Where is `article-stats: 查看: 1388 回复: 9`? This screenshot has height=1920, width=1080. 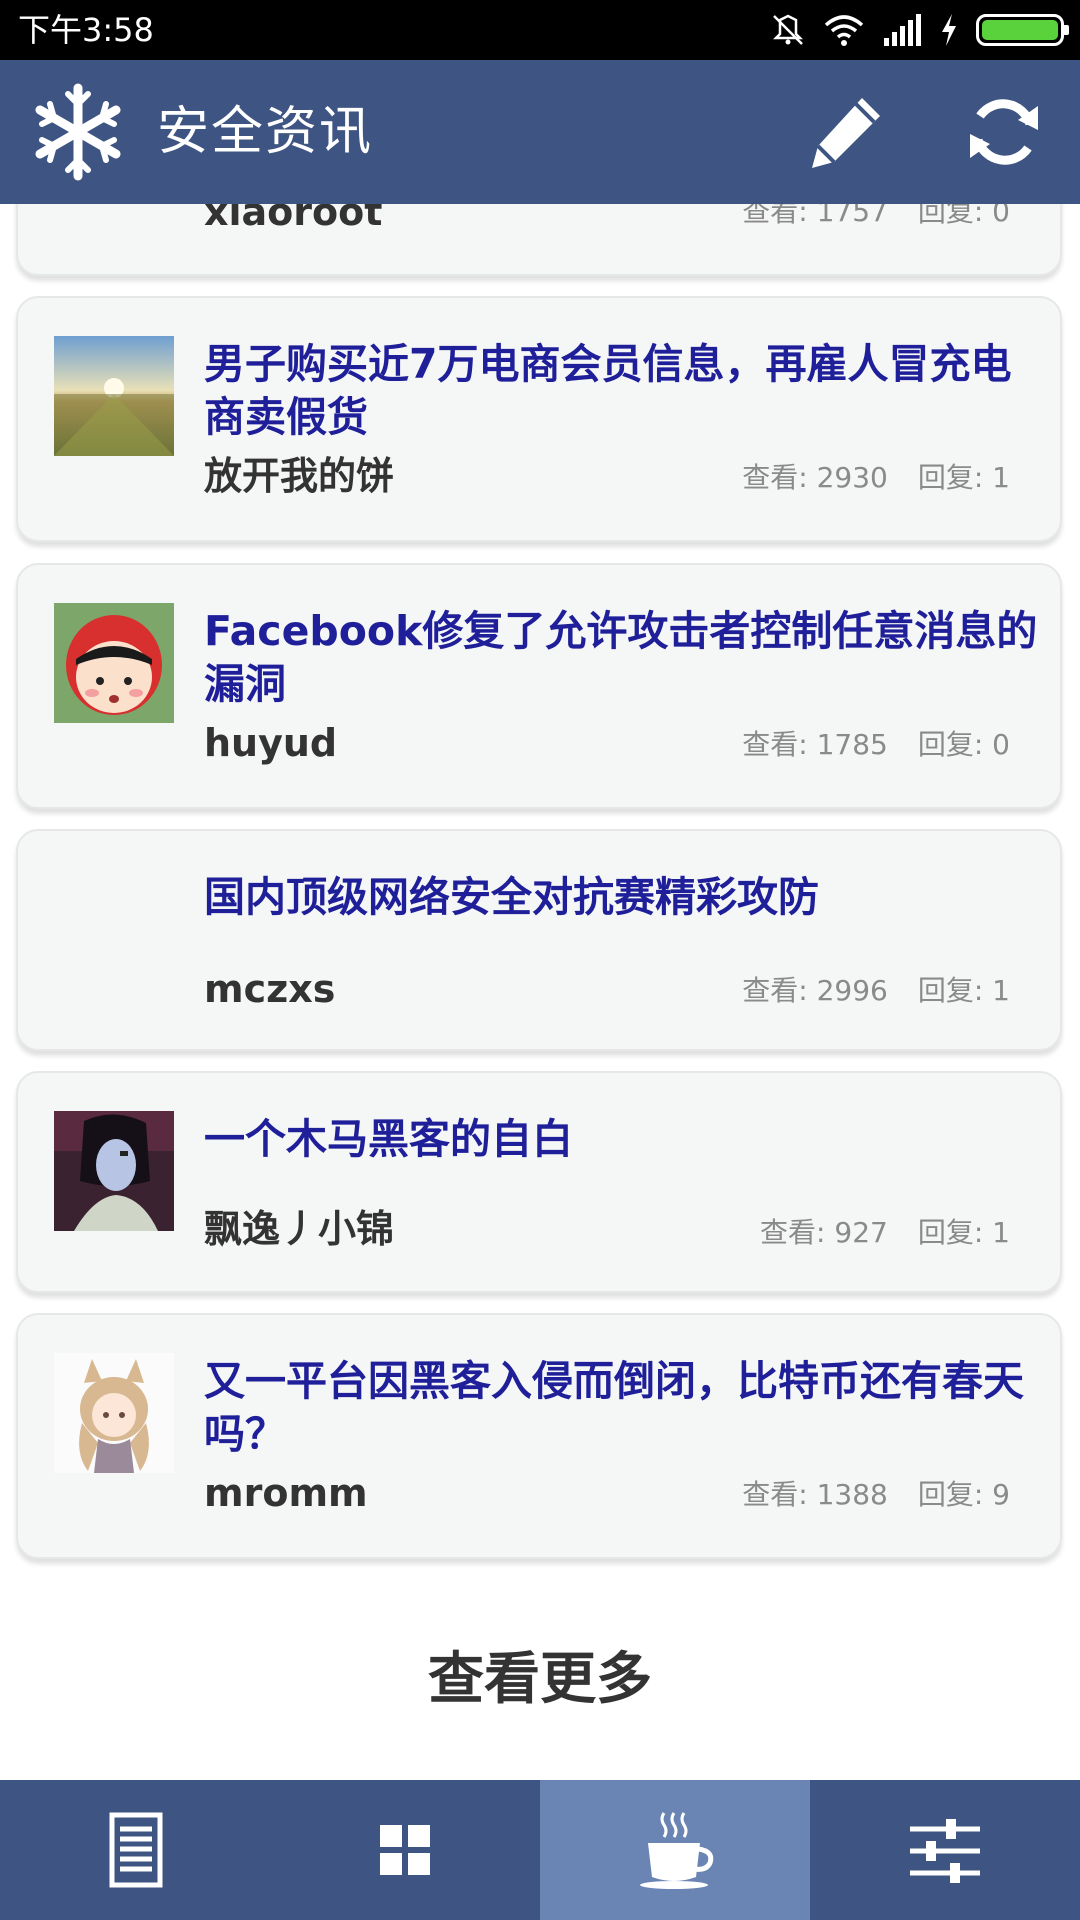 article-stats: 查看: 1388 回复: 9 is located at coordinates (876, 1494).